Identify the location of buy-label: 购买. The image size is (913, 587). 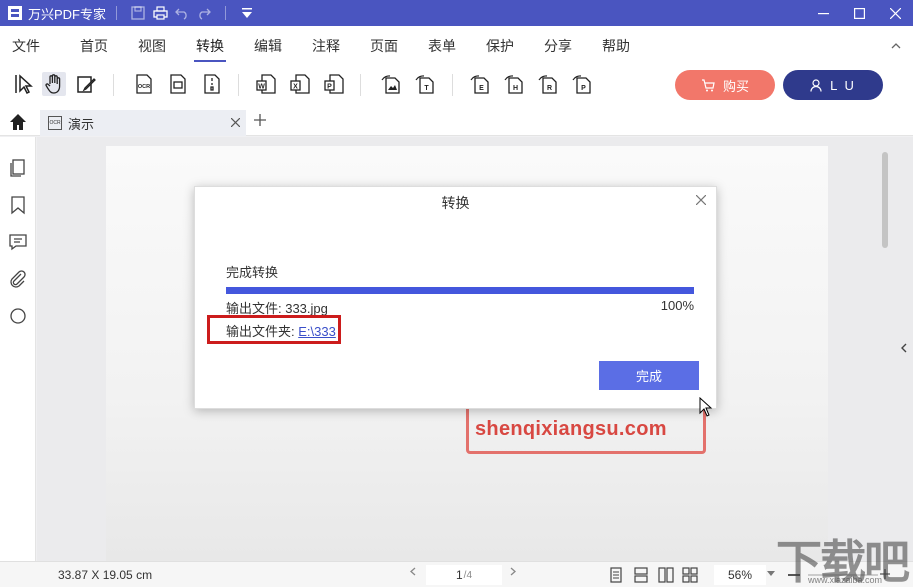
(735, 86).